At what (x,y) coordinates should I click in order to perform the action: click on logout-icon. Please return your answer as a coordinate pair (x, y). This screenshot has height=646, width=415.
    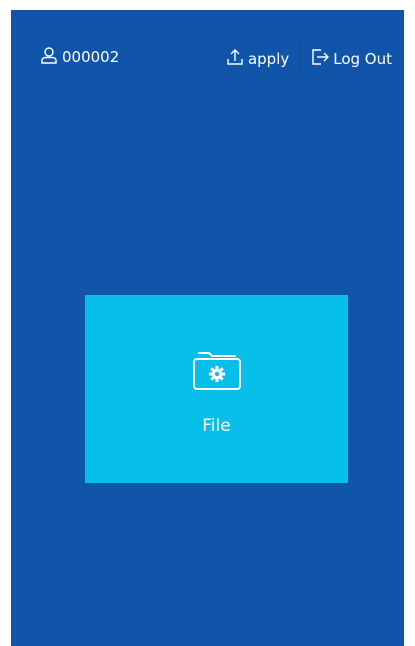
    Looking at the image, I should click on (322, 59).